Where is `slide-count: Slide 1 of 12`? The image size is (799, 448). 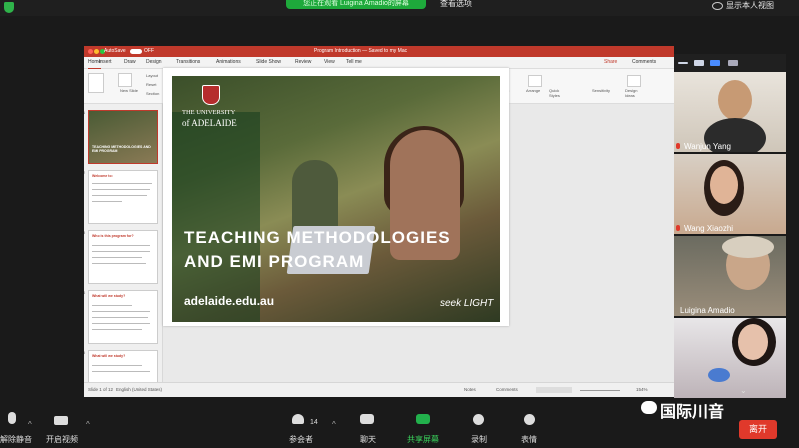 slide-count: Slide 1 of 12 is located at coordinates (101, 389).